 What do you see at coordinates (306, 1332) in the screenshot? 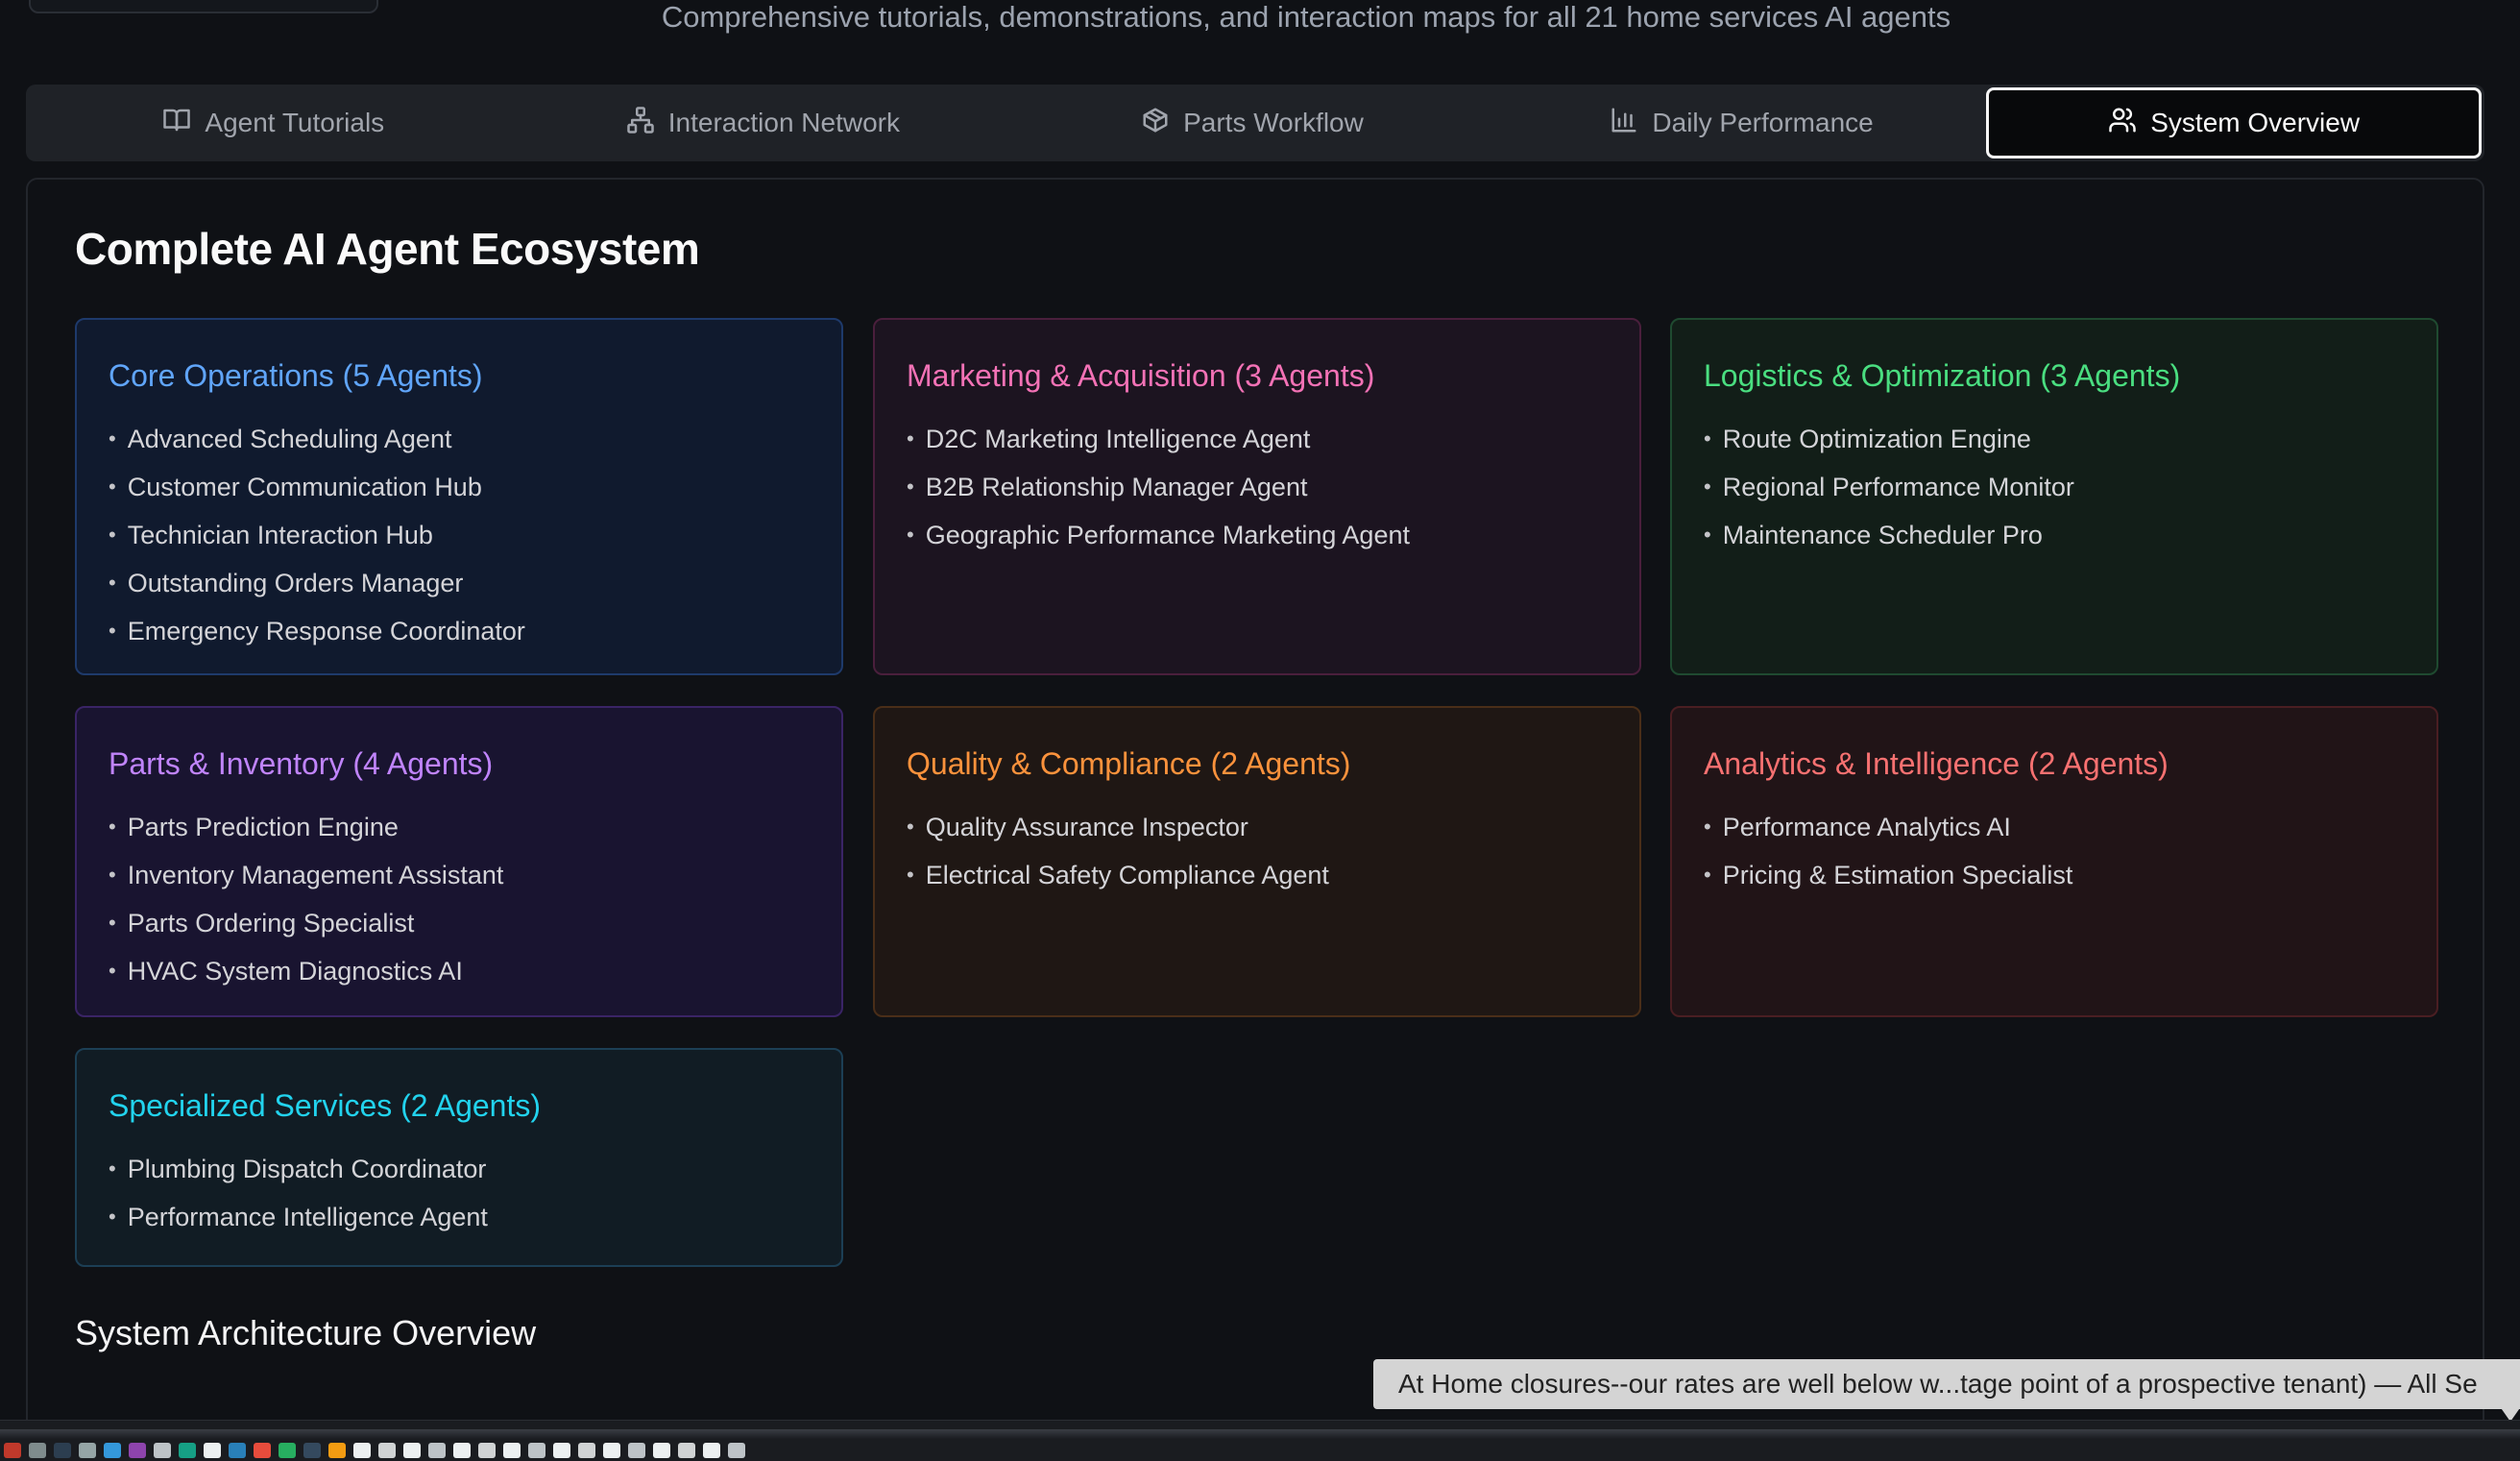
I see `architecture-section-title: System Architecture Overview` at bounding box center [306, 1332].